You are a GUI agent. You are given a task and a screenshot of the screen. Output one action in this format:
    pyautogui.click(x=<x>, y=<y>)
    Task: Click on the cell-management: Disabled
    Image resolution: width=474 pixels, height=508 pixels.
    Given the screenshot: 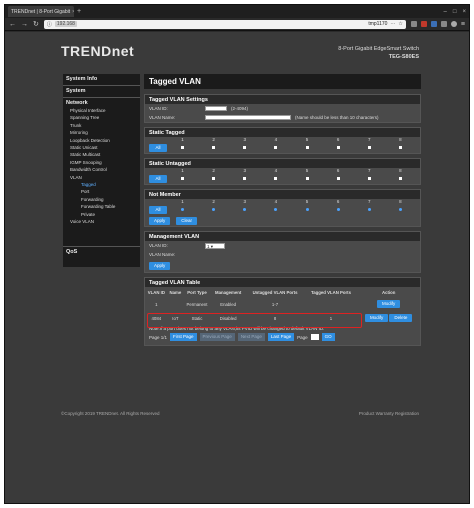 What is the action you would take?
    pyautogui.click(x=228, y=318)
    